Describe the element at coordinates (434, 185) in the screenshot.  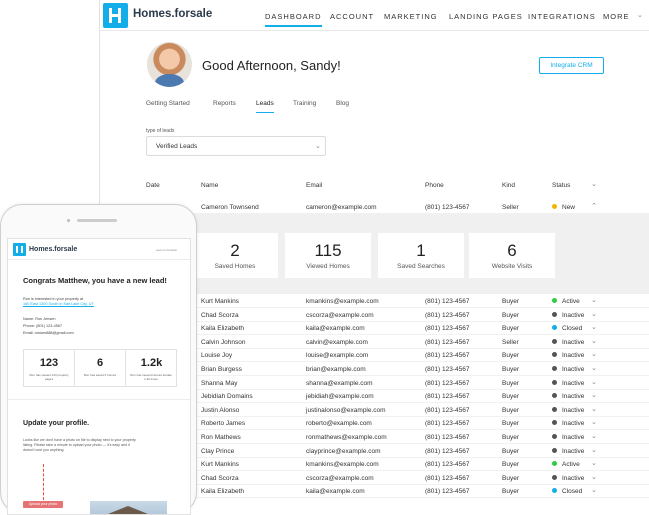
I see `column-phone: Phone` at that location.